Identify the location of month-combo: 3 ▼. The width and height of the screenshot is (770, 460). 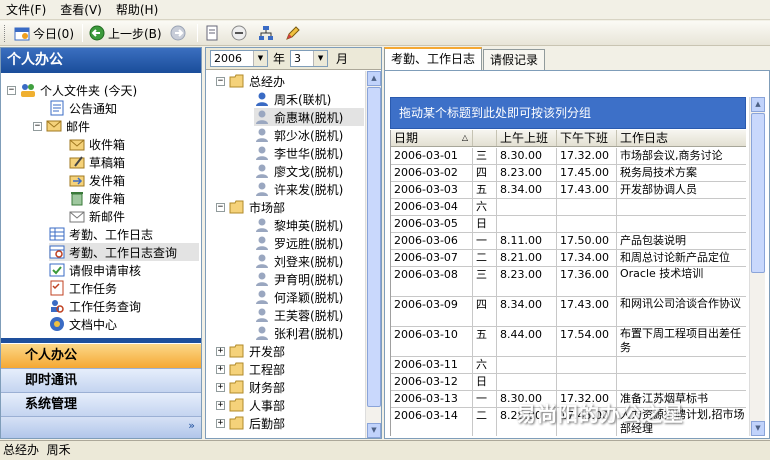
(309, 58).